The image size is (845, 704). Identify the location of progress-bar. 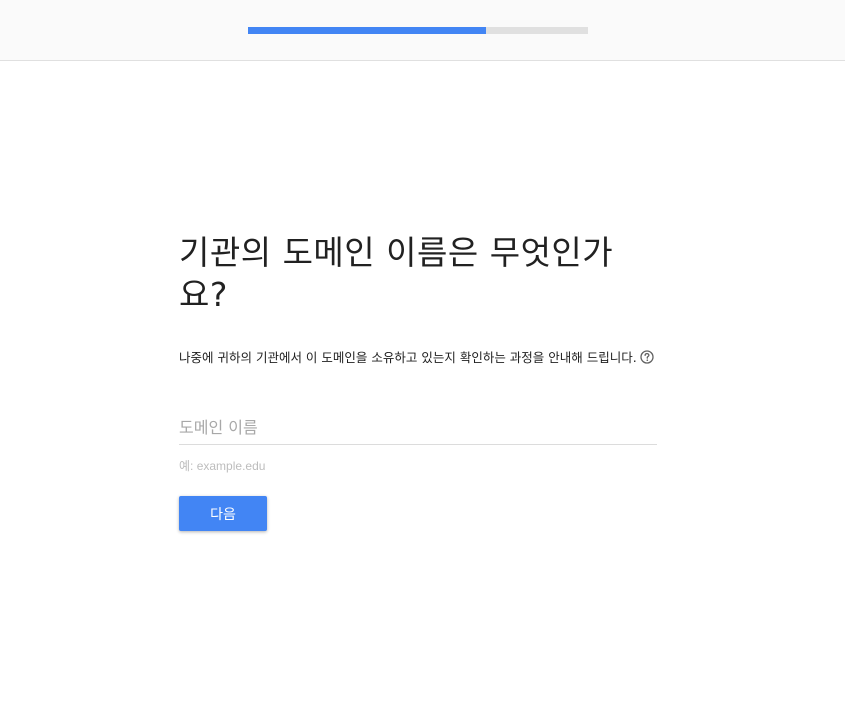
(418, 30).